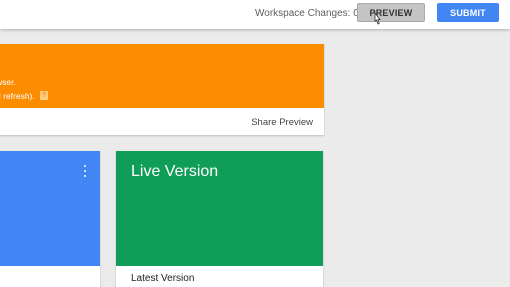 The width and height of the screenshot is (510, 287). What do you see at coordinates (85, 171) in the screenshot?
I see `kebab-menu-icon` at bounding box center [85, 171].